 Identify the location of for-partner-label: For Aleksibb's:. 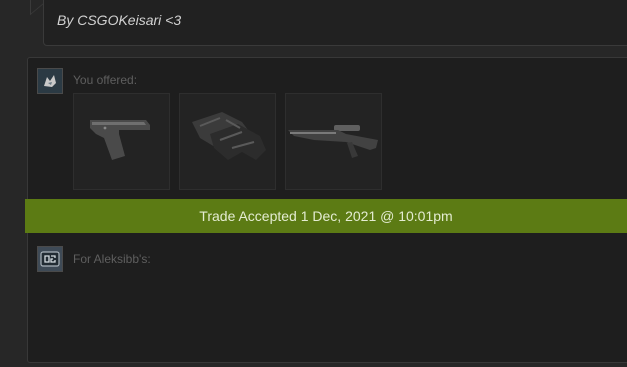
(112, 259).